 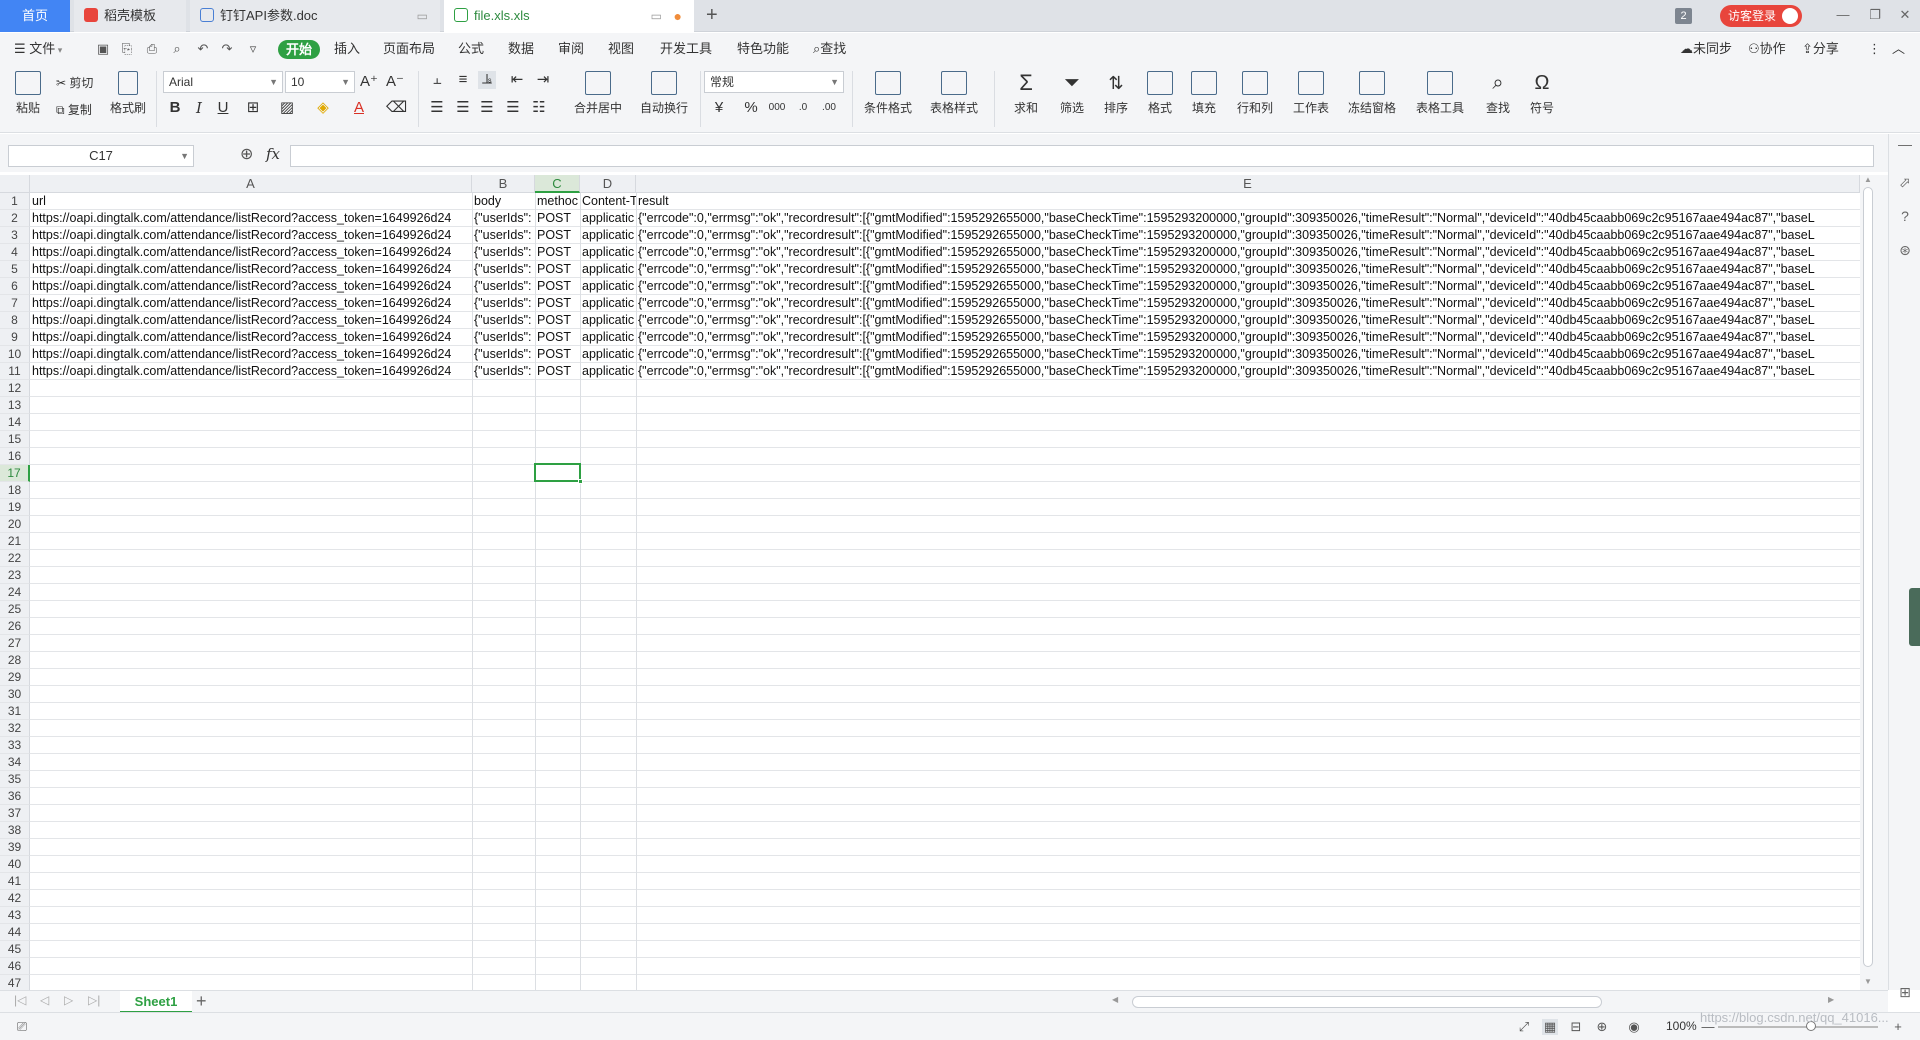 I want to click on thousands-separator-icon: 000, so click(x=777, y=108).